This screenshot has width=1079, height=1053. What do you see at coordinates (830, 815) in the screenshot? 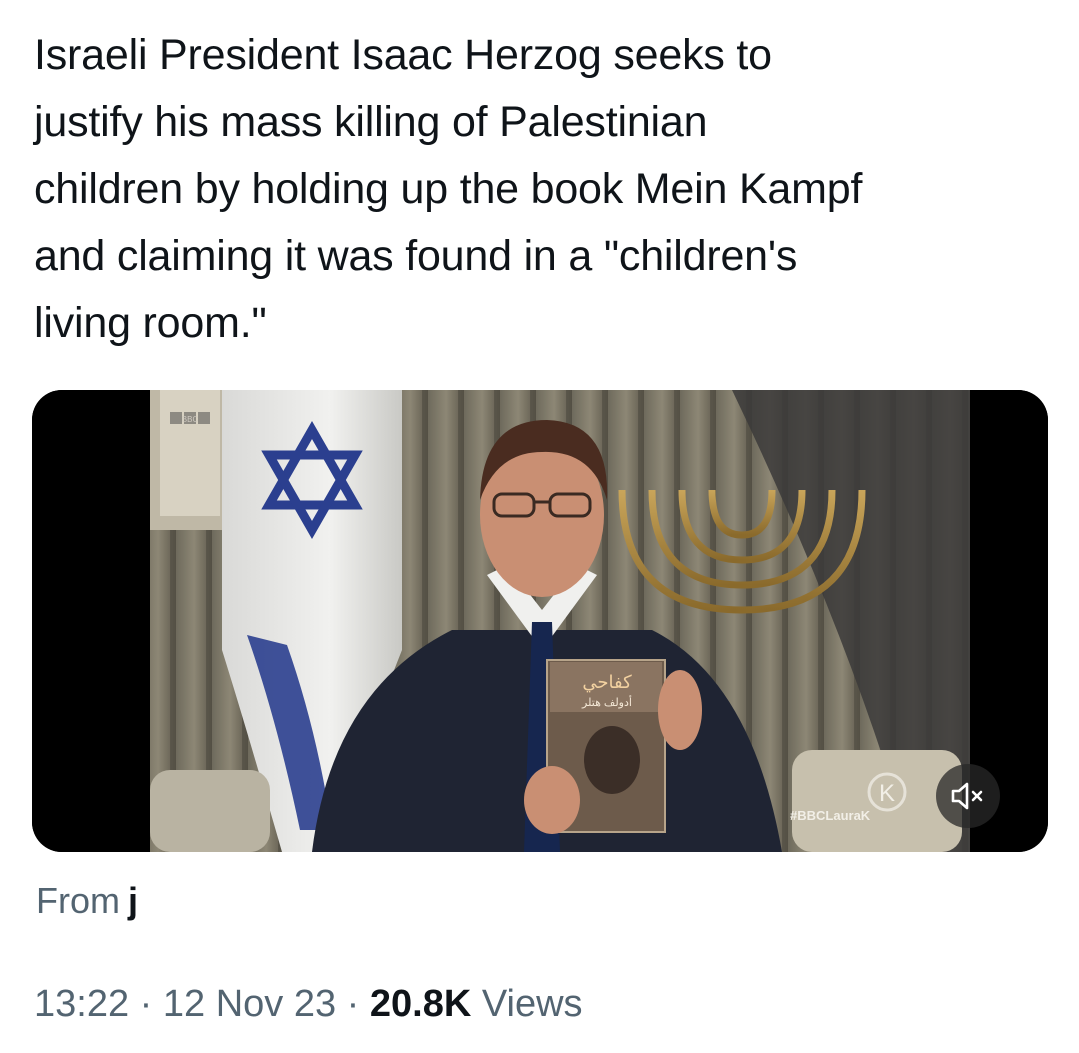
I see `hashtag-watermark: #BBCLauraK` at bounding box center [830, 815].